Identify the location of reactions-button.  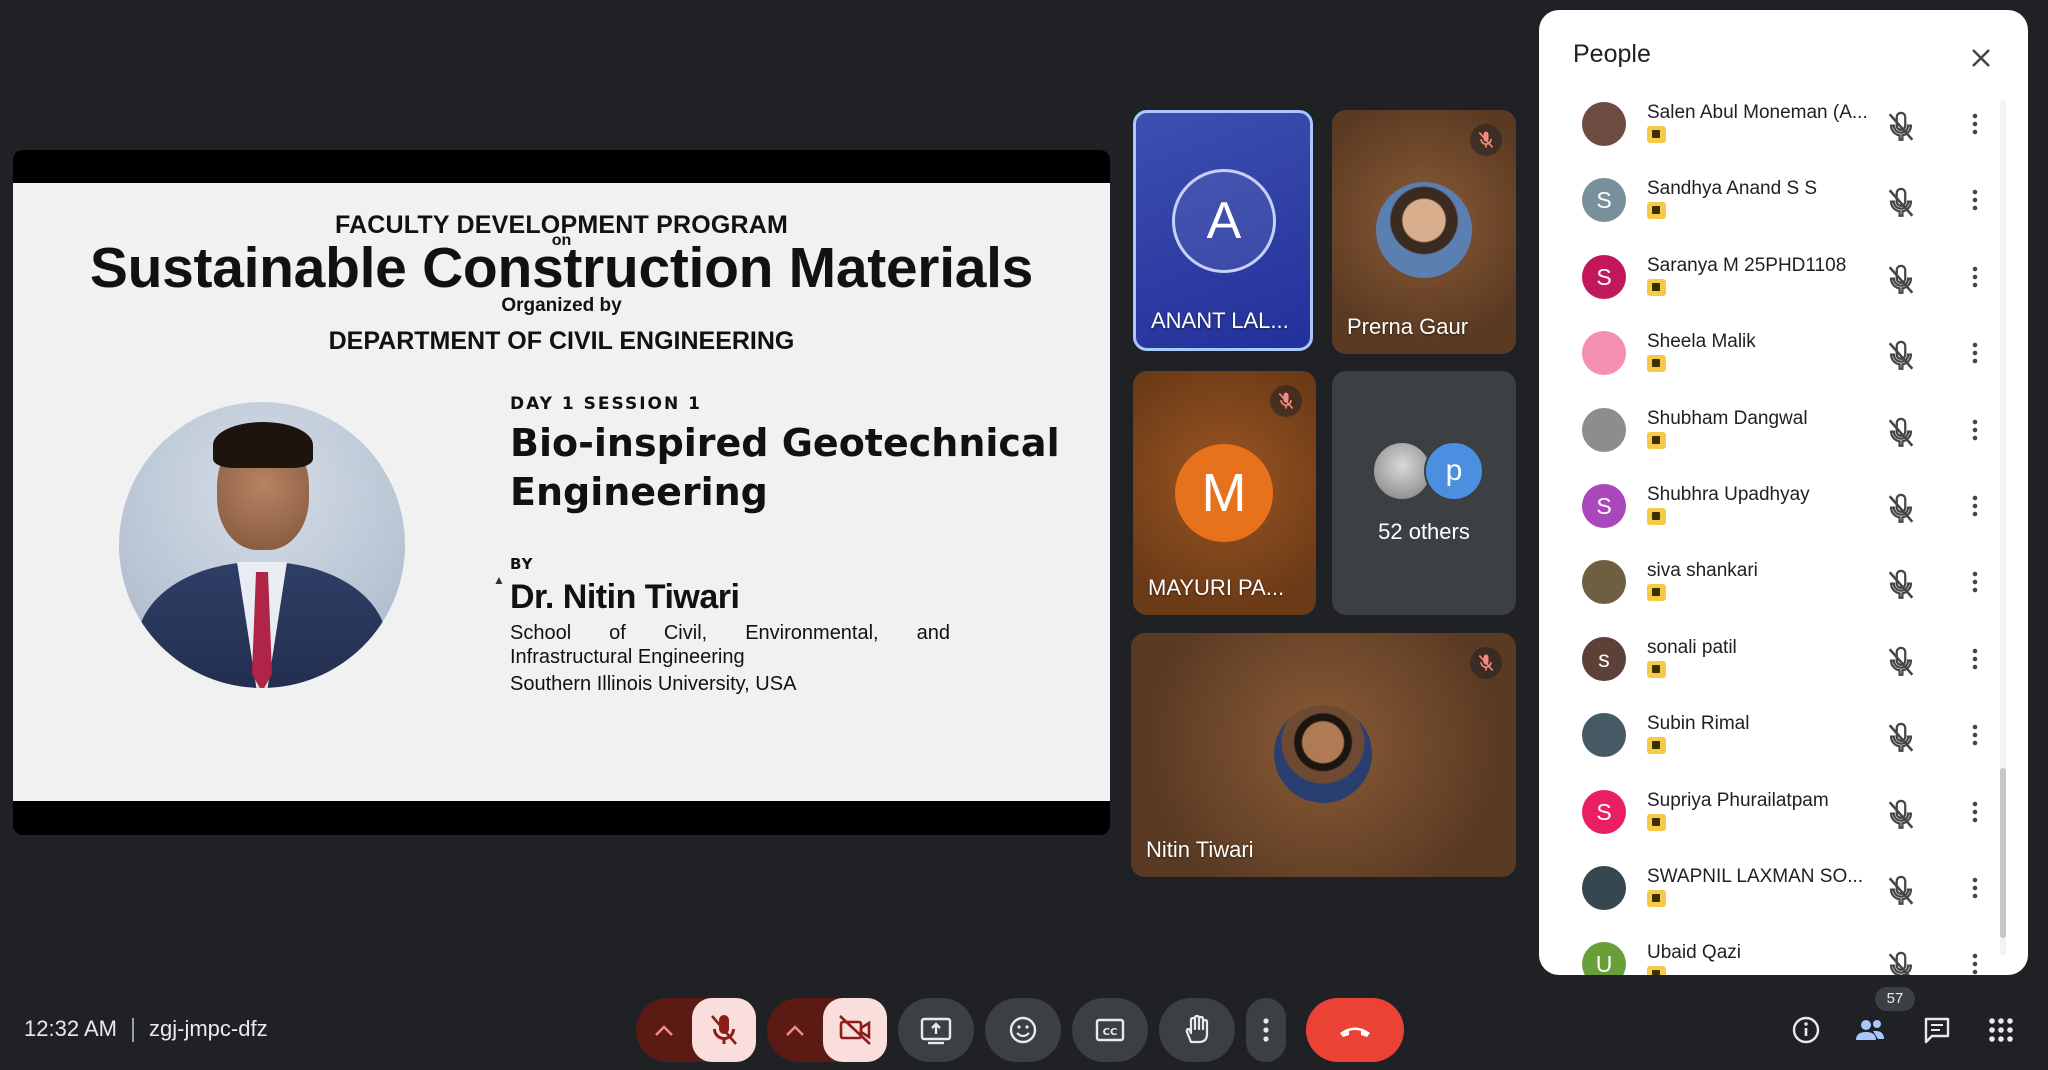
(1023, 1030).